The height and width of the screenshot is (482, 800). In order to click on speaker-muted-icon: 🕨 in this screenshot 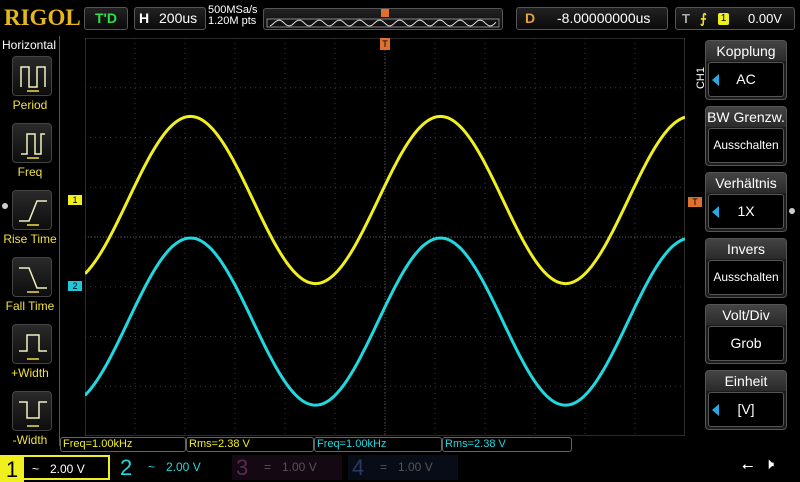, I will do `click(769, 465)`.